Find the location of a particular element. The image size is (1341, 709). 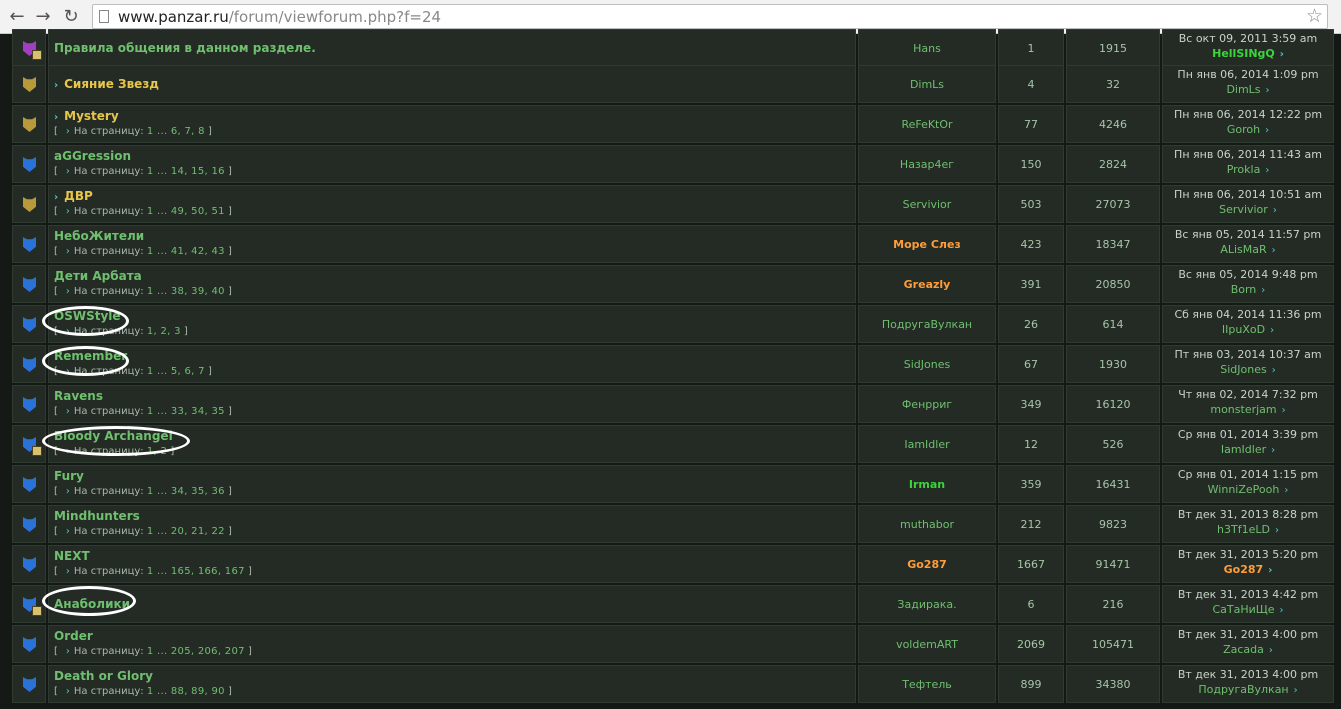

topic-title-link: › Сияние Звезд is located at coordinates (106, 84).